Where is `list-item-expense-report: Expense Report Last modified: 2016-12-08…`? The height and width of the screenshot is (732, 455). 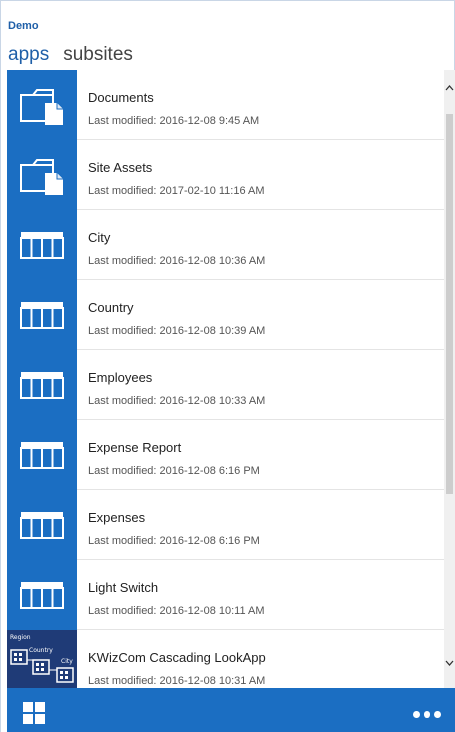 list-item-expense-report: Expense Report Last modified: 2016-12-08… is located at coordinates (225, 455).